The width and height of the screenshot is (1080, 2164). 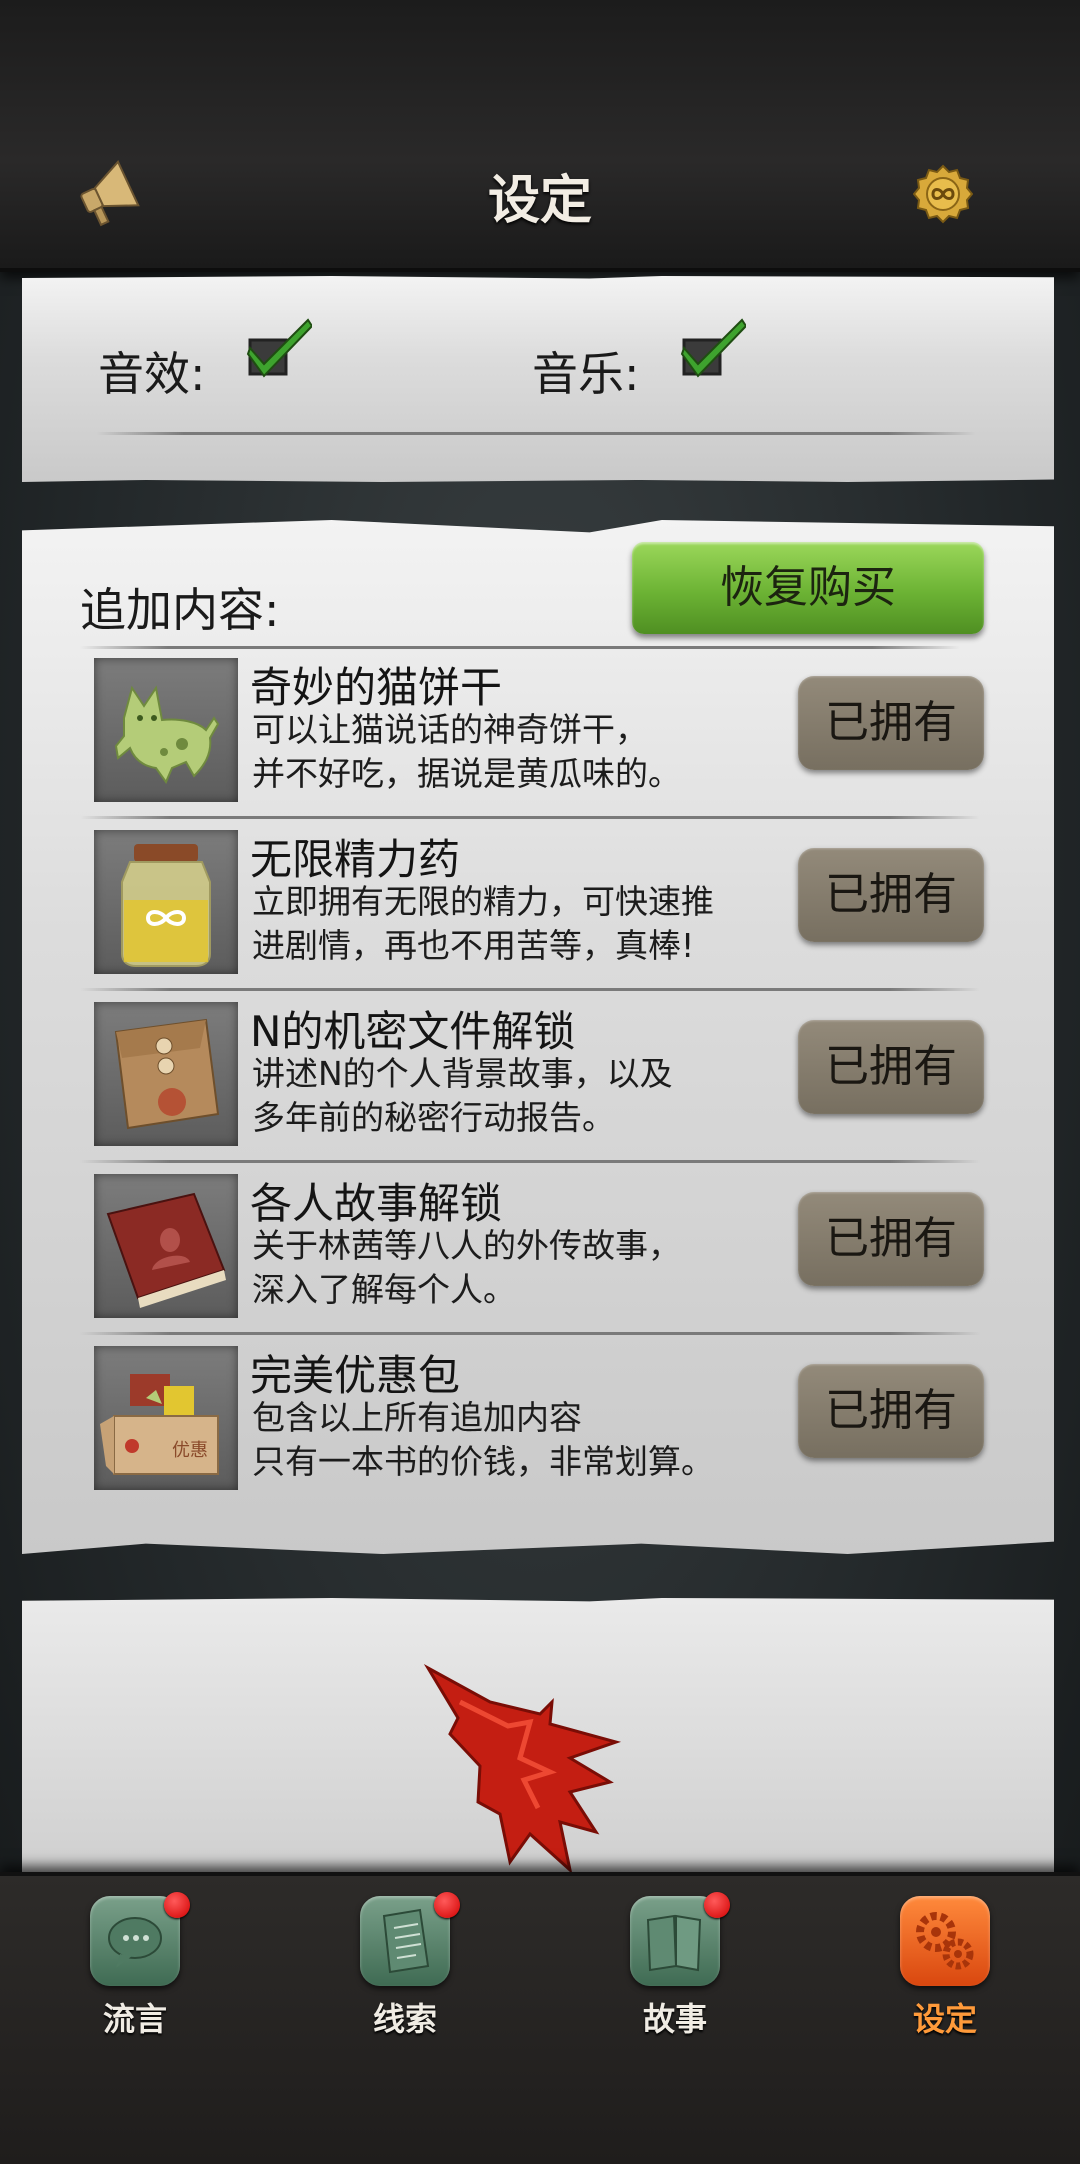 I want to click on sfx-label: 音效:, so click(x=152, y=374).